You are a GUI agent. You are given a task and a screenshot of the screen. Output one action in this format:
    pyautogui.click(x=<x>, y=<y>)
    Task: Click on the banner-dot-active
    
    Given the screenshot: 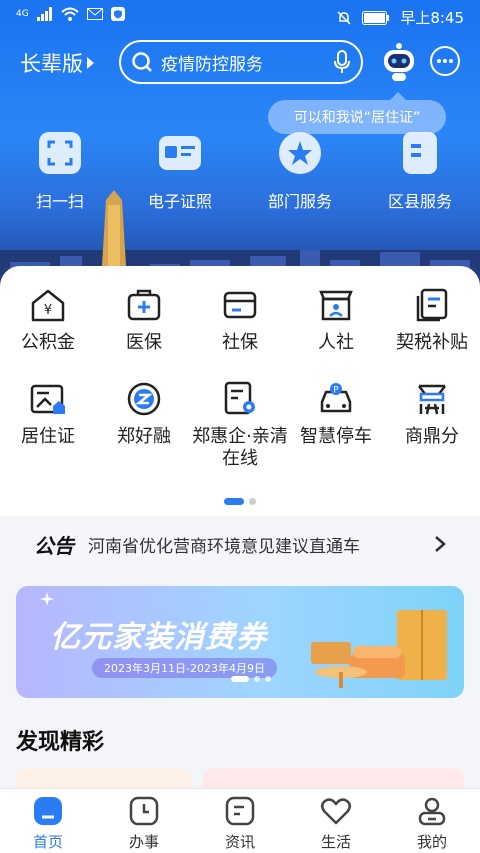 What is the action you would take?
    pyautogui.click(x=240, y=679)
    